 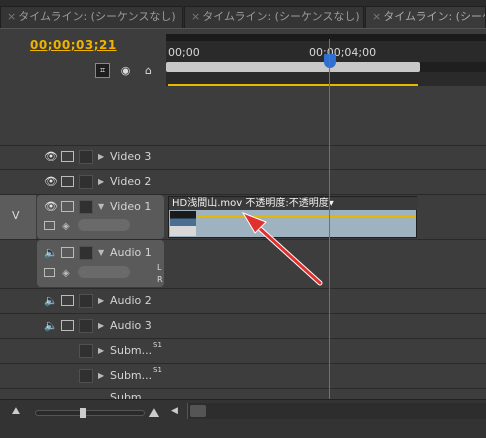 I want to click on clip-name: HD浅間山.mov, so click(x=207, y=203).